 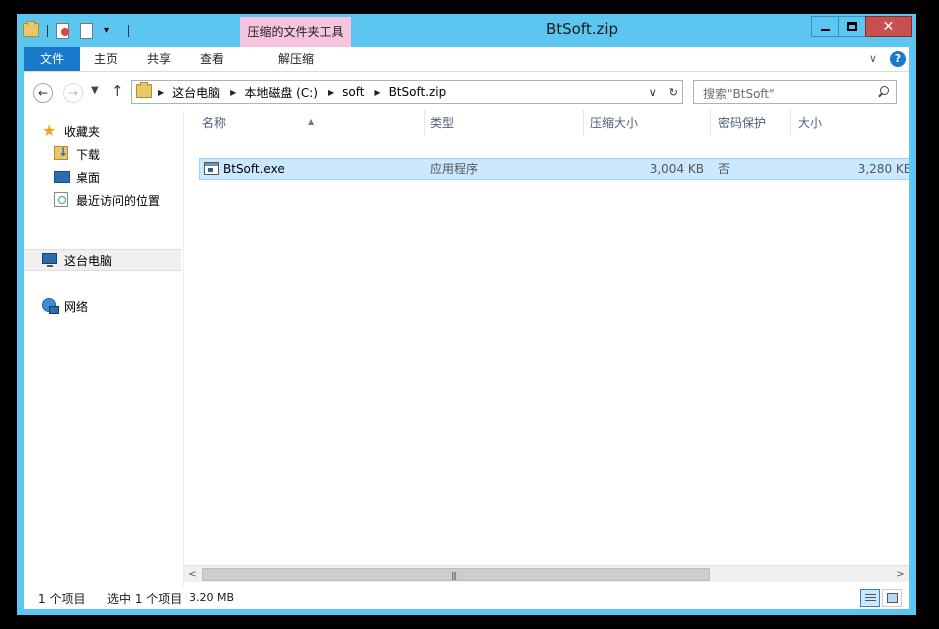 I want to click on column-header-name: 名称 ▲, so click(x=304, y=123).